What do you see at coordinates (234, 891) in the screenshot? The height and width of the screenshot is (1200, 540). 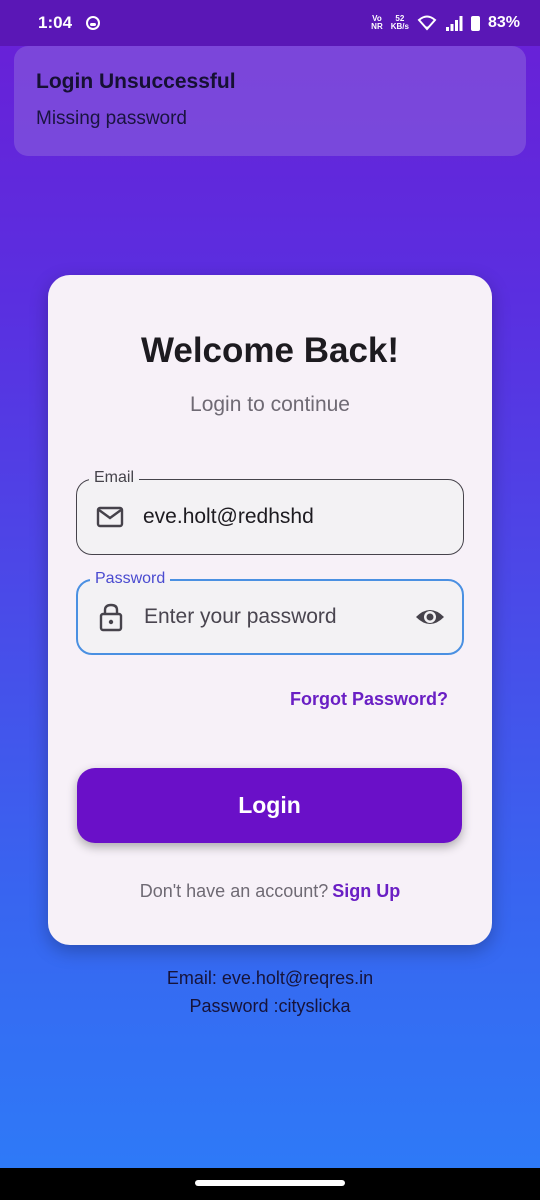 I see `signup-prompt: Don't have an account?` at bounding box center [234, 891].